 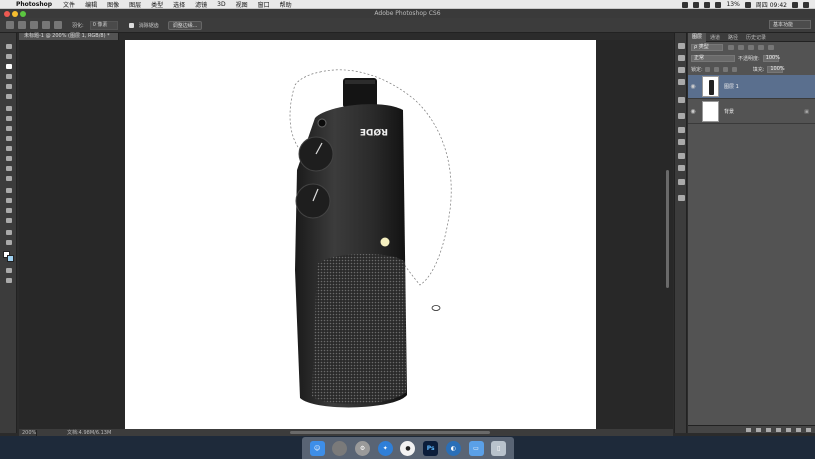 What do you see at coordinates (363, 448) in the screenshot?
I see `system-preferences-icon: ⚙` at bounding box center [363, 448].